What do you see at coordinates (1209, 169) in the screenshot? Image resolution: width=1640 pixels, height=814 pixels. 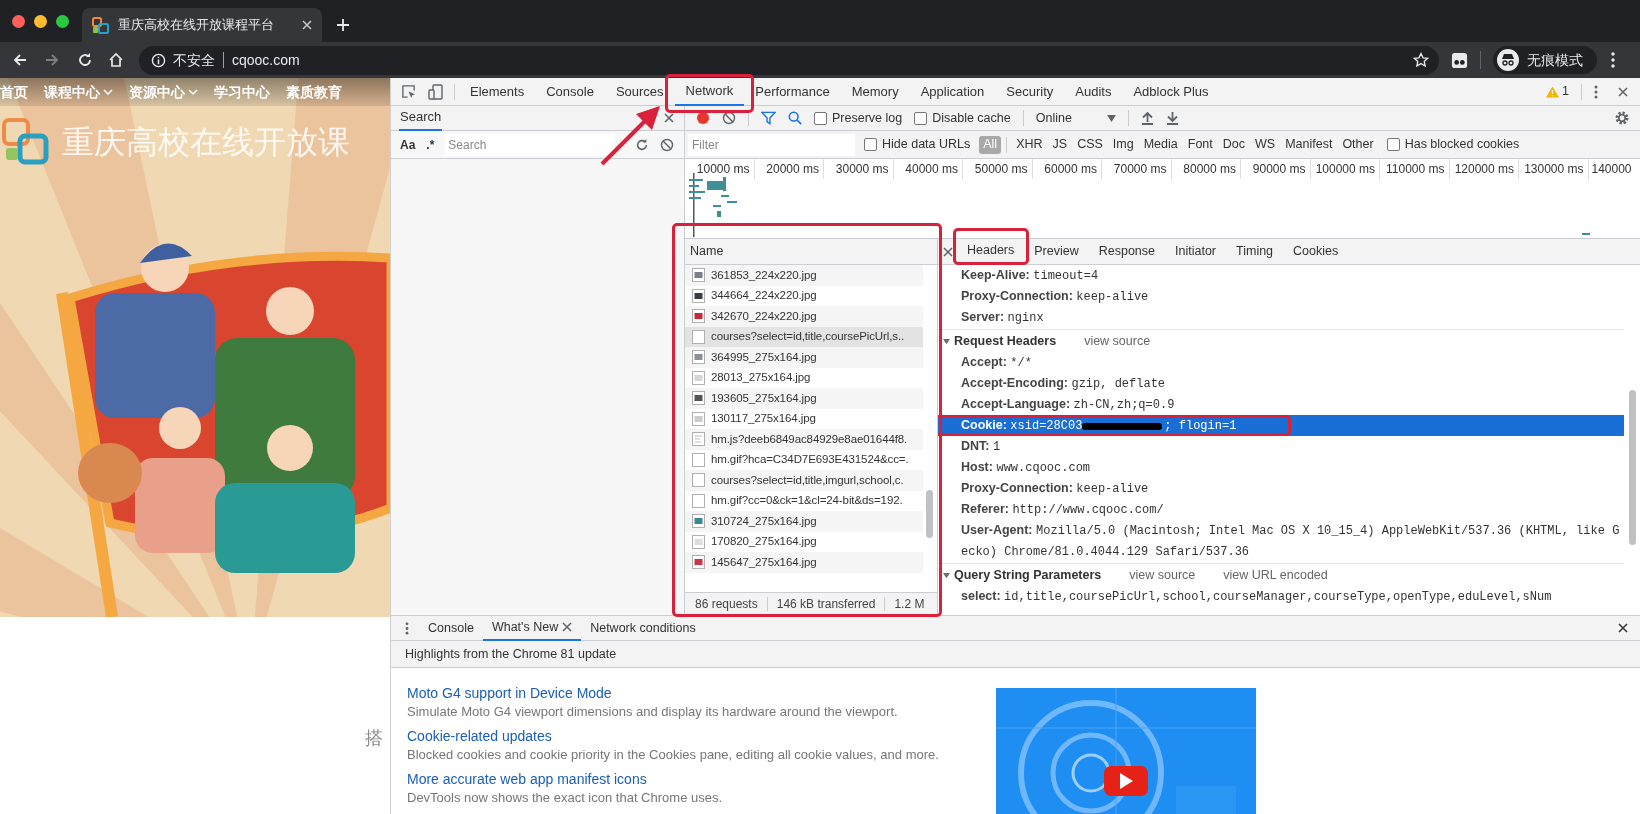 I see `time-tick: 80000 ms` at bounding box center [1209, 169].